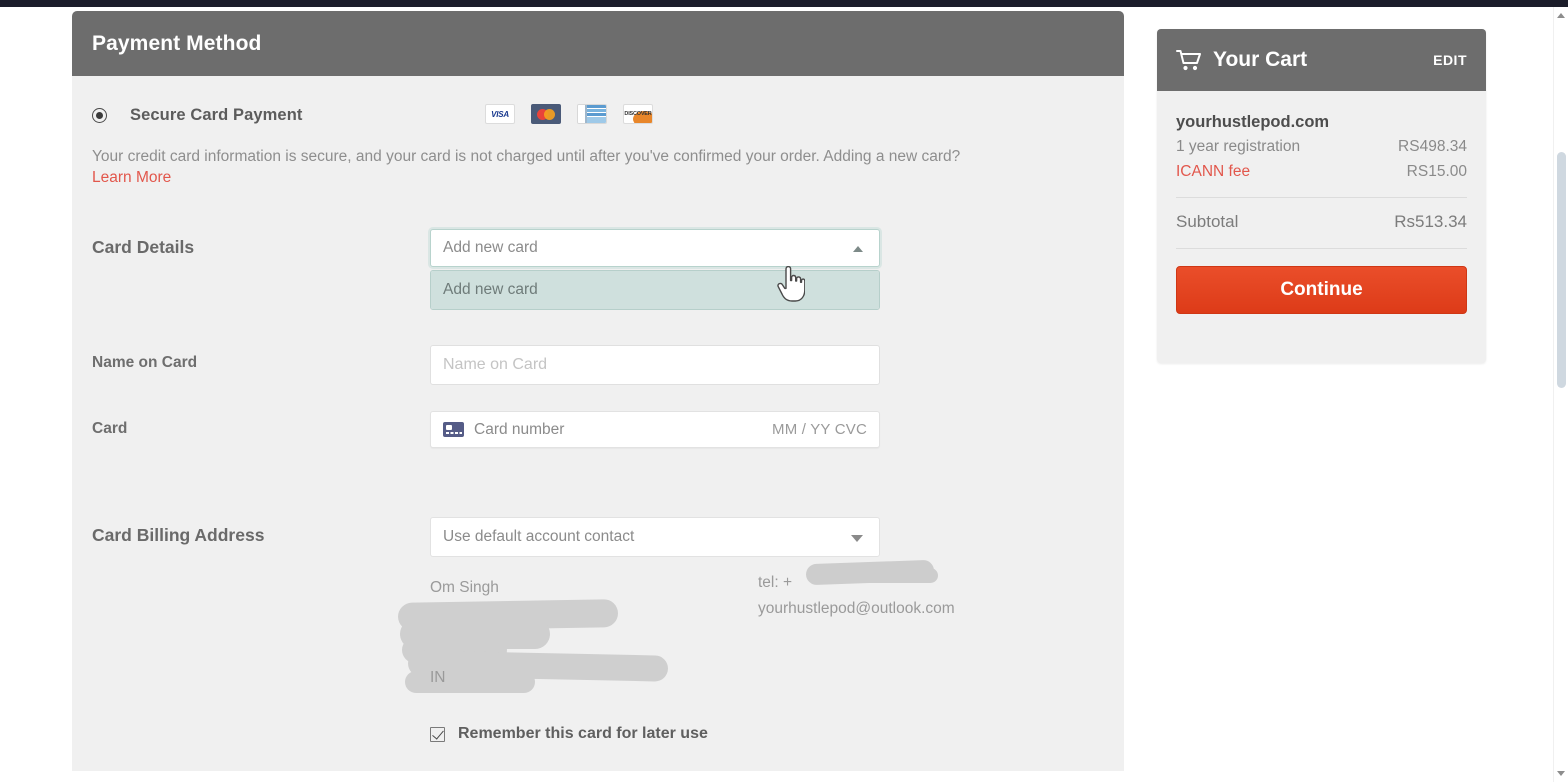 The height and width of the screenshot is (782, 1568). Describe the element at coordinates (495, 364) in the screenshot. I see `name-on-card-placeholder: Name on Card` at that location.